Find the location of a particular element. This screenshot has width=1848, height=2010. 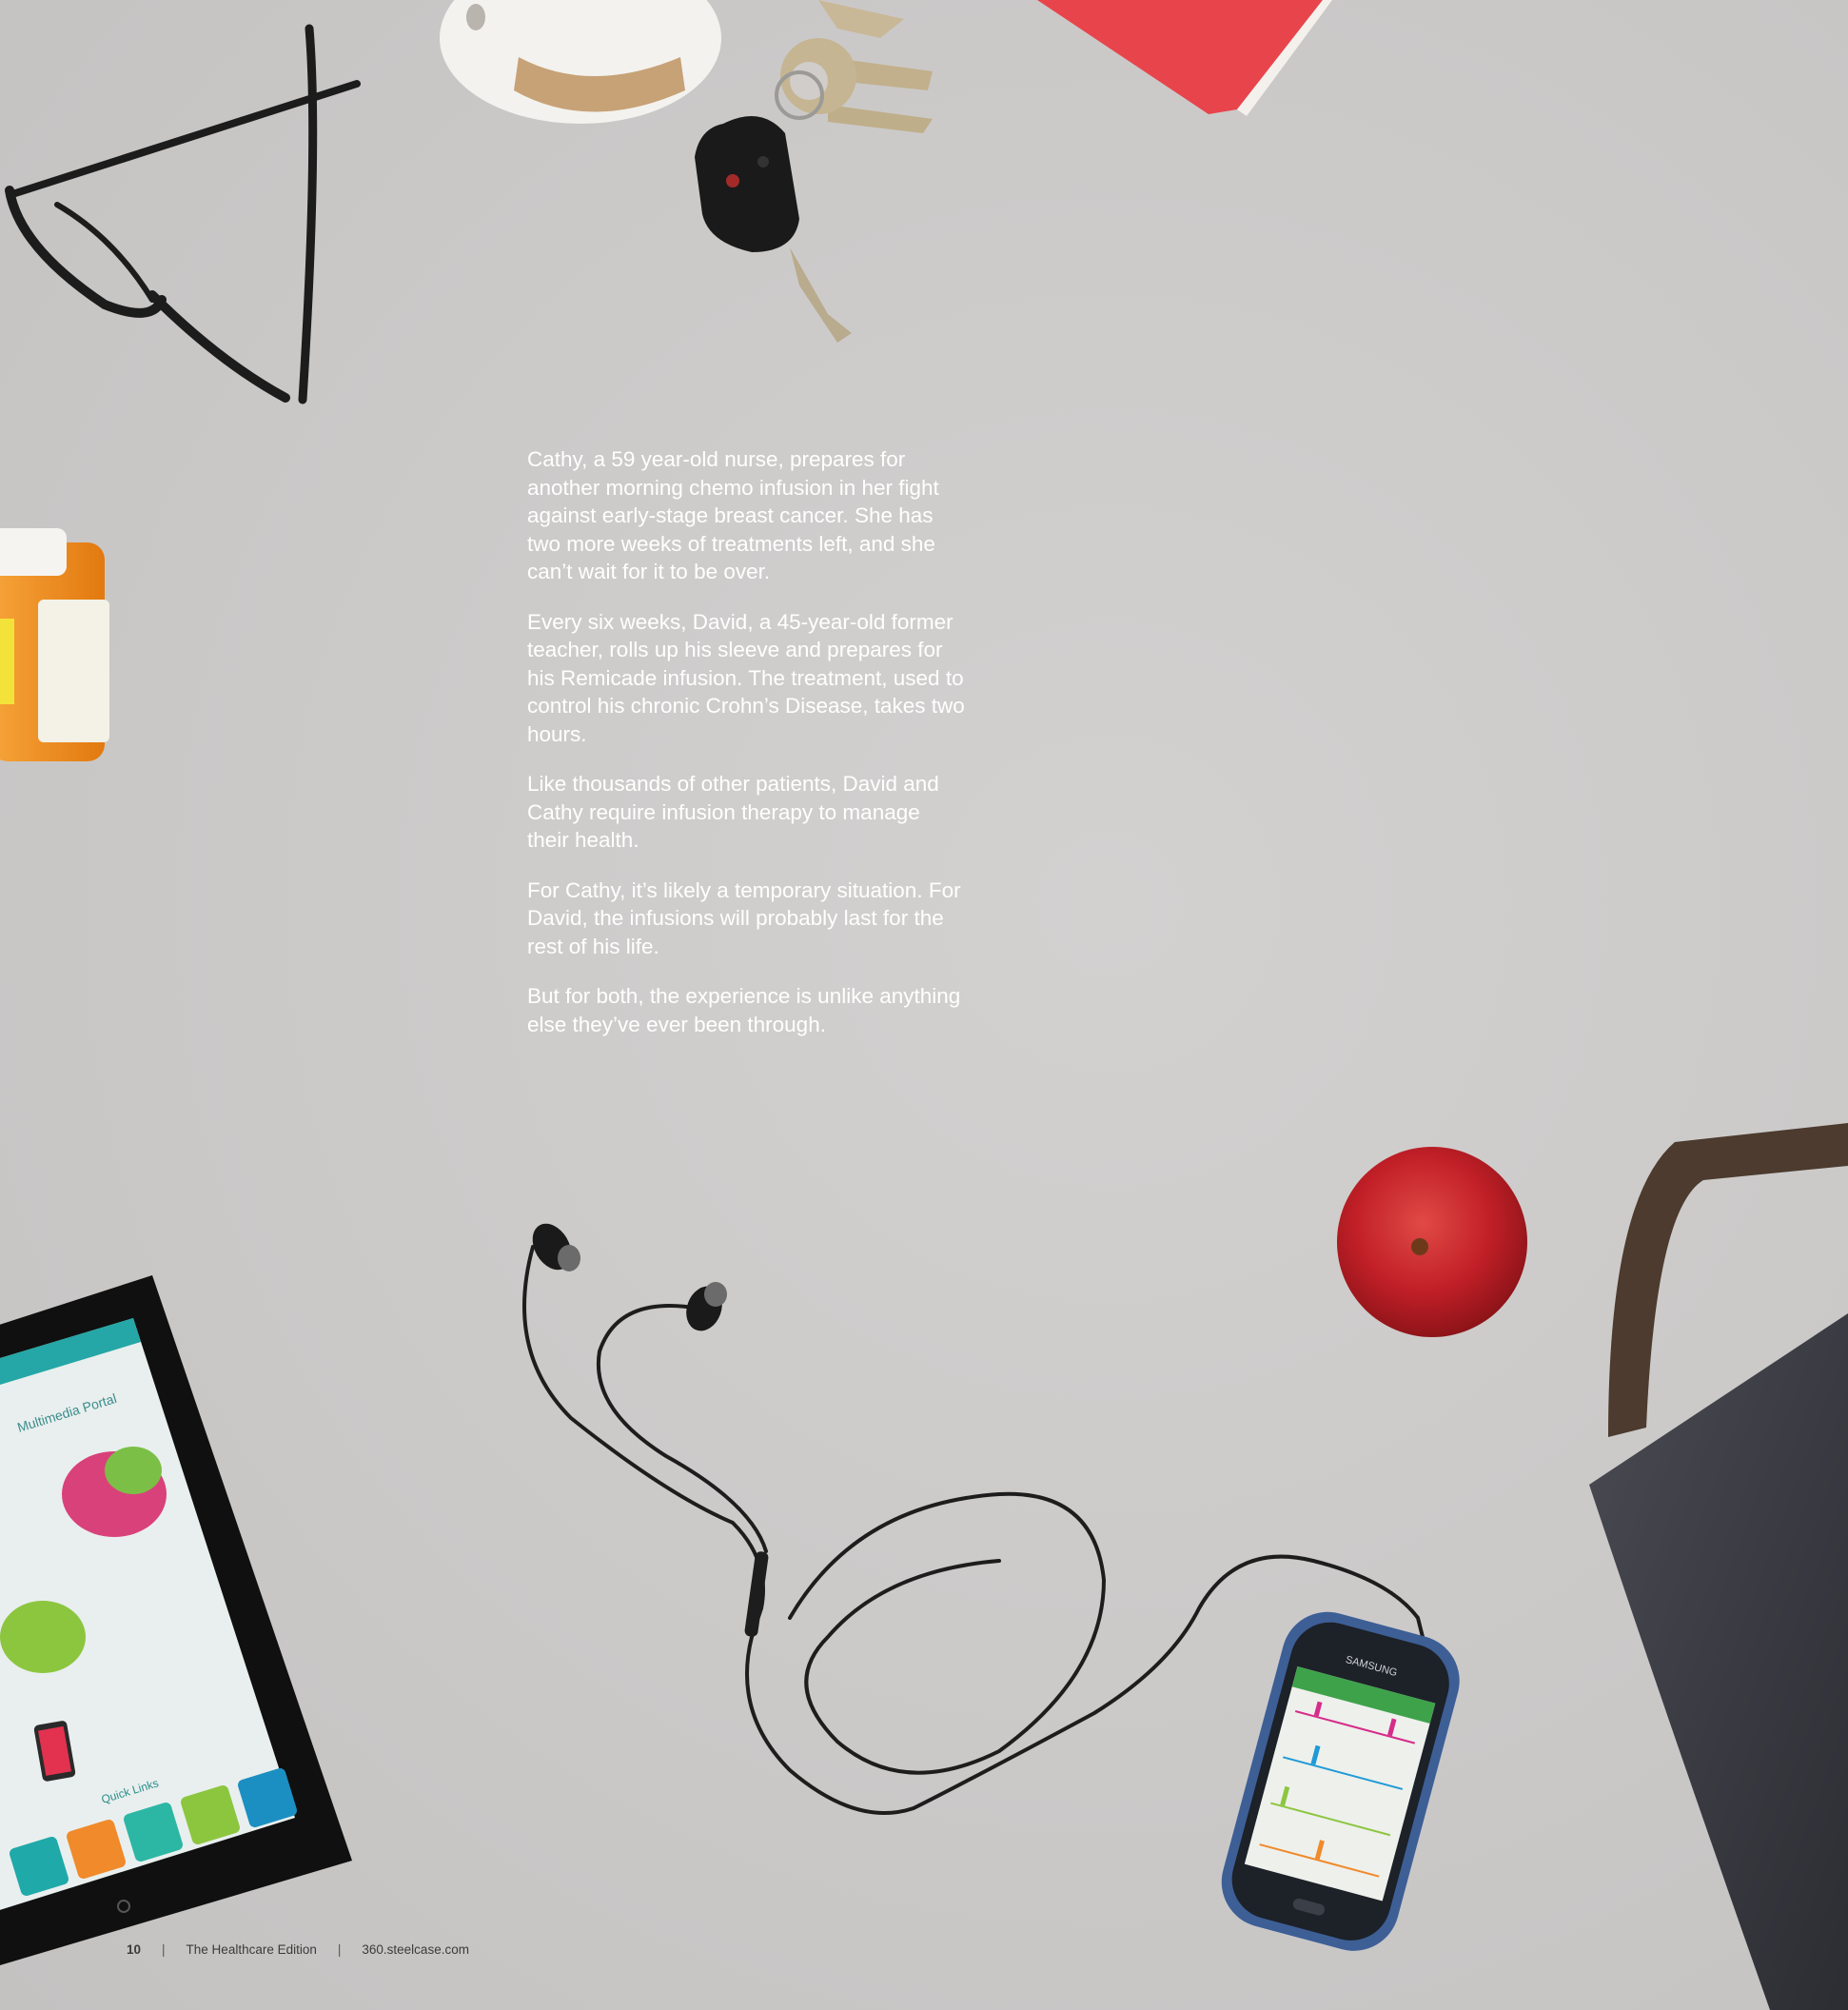

pill-bottle is located at coordinates (55, 644).